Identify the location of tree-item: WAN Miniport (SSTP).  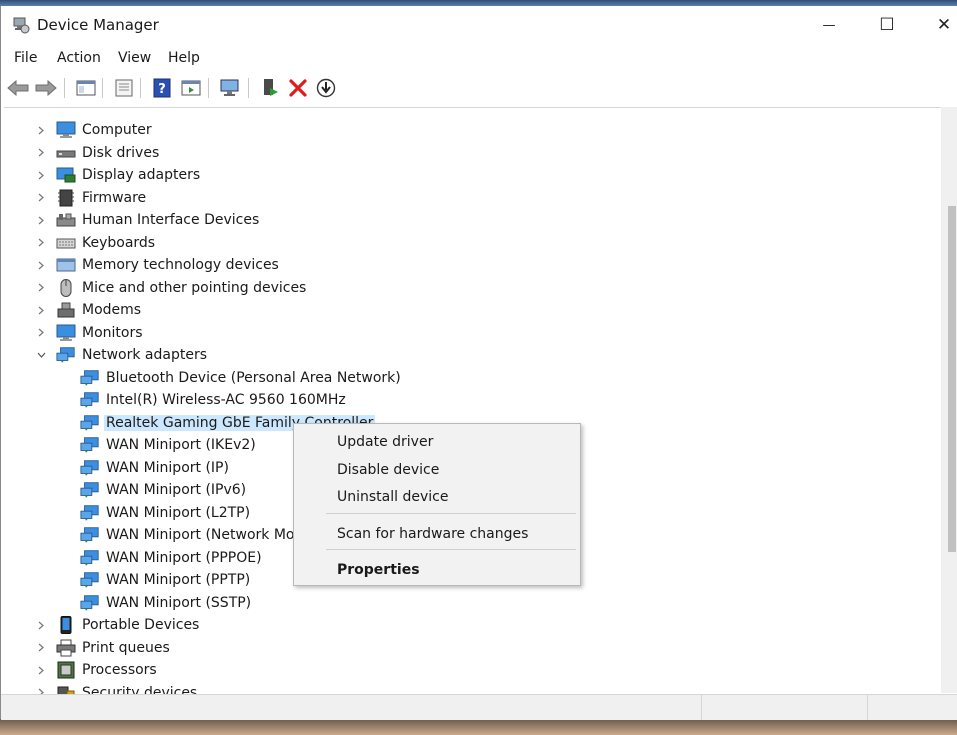
(165, 603).